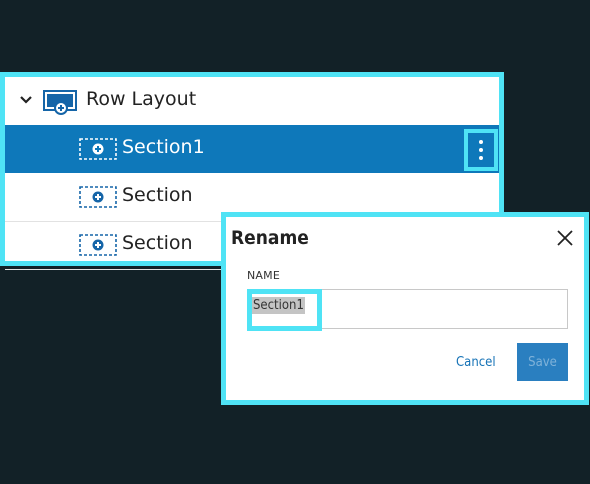 The image size is (590, 484). Describe the element at coordinates (481, 150) in the screenshot. I see `more-vertical-icon` at that location.